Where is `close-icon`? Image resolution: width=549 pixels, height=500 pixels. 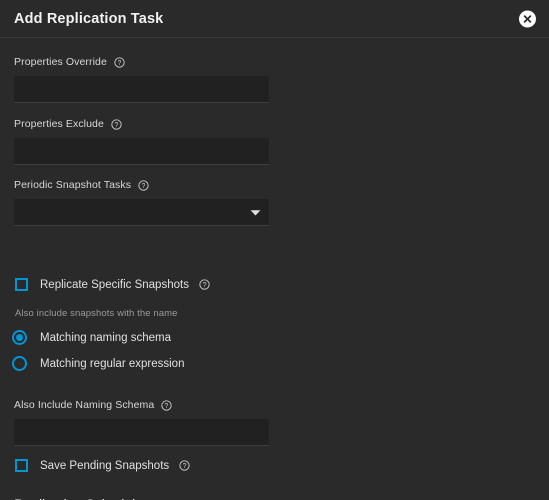
close-icon is located at coordinates (527, 18).